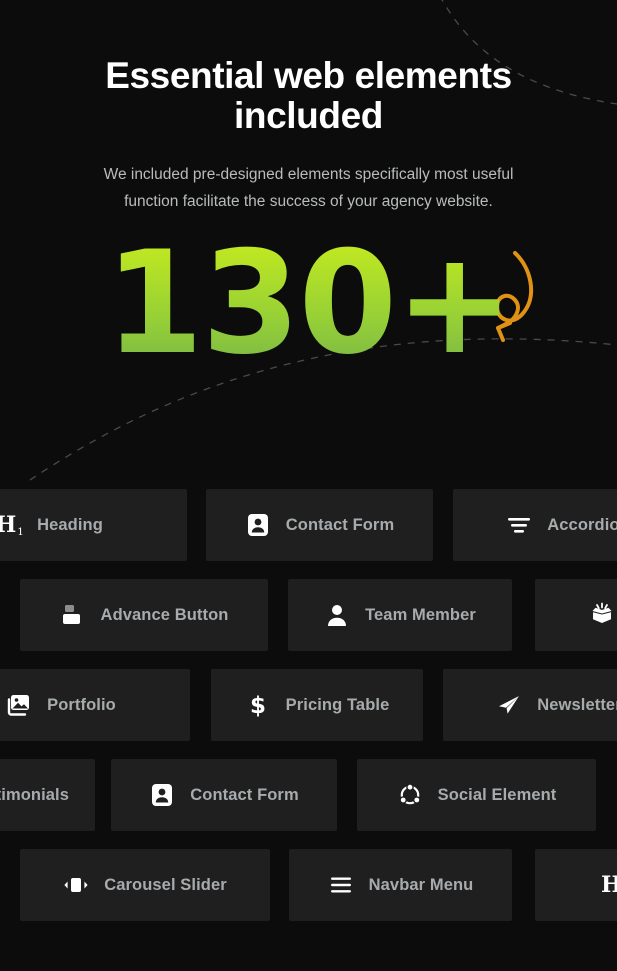  I want to click on button-icon, so click(73, 615).